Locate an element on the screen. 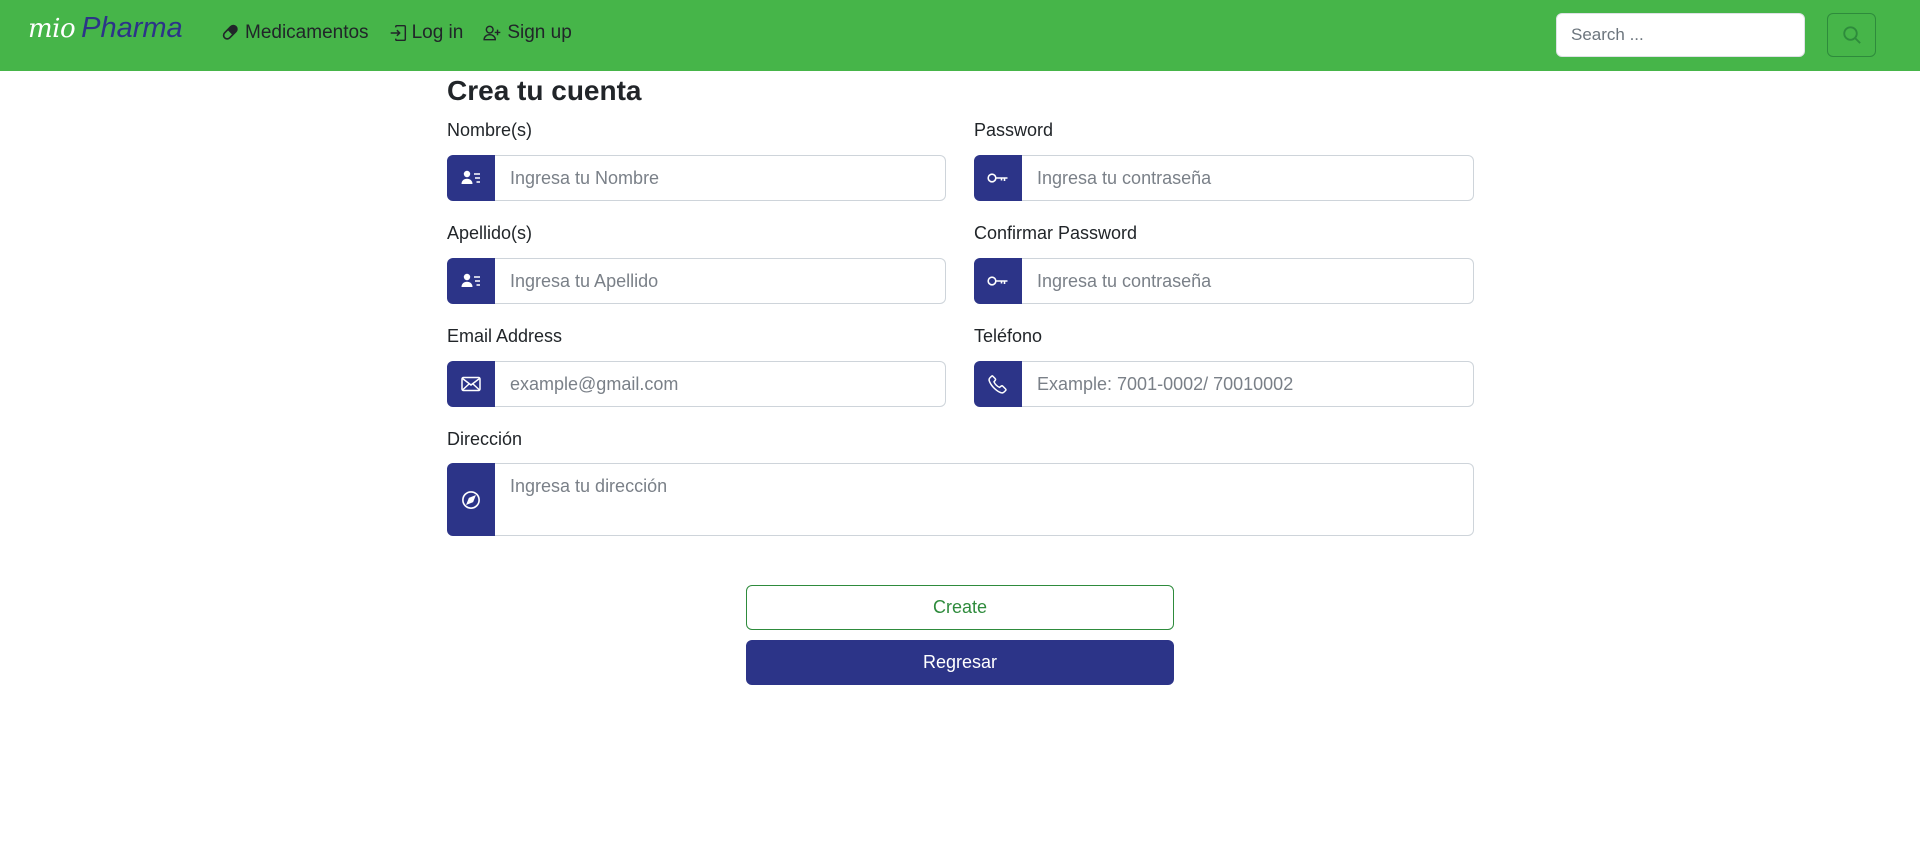 The image size is (1920, 855). search-icon is located at coordinates (1851, 35).